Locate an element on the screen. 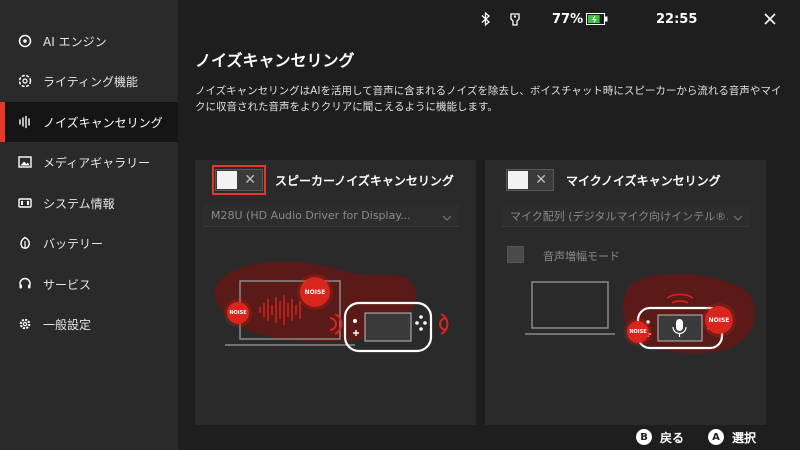 This screenshot has height=450, width=800. back-label: 戻る is located at coordinates (672, 437).